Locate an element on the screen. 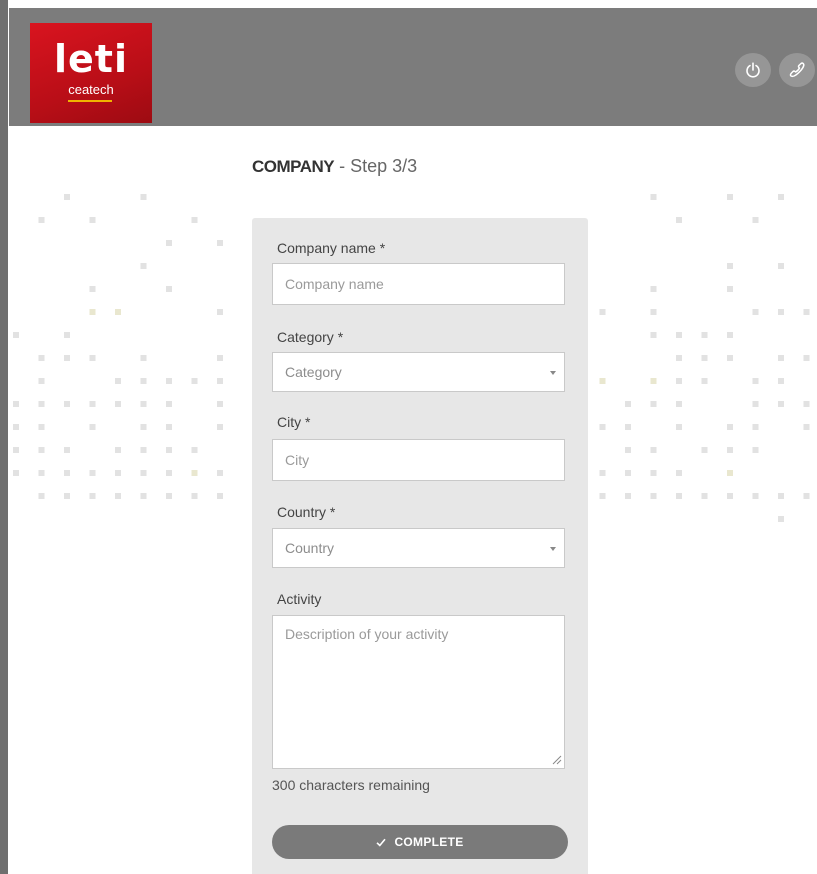 The width and height of the screenshot is (817, 874). country-select: Country is located at coordinates (418, 548).